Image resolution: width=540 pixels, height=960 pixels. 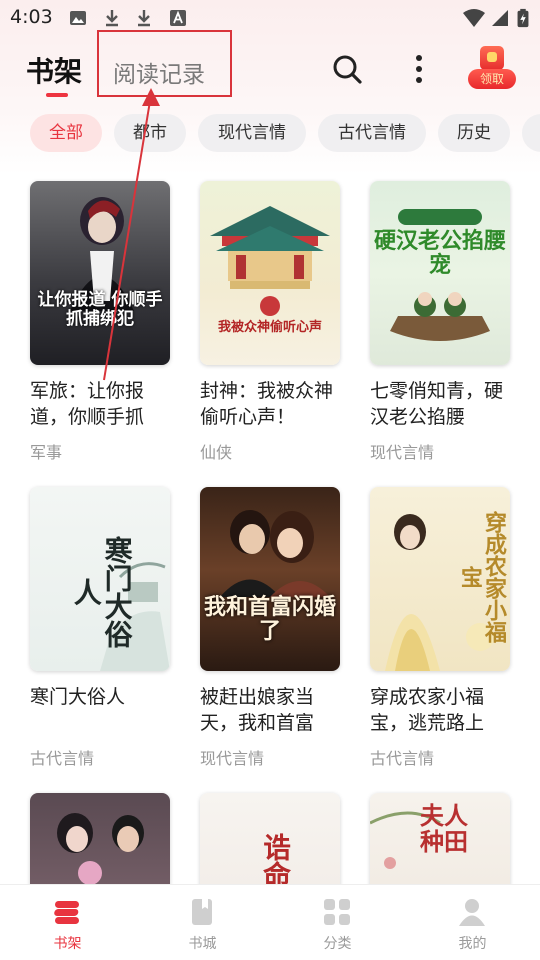 What do you see at coordinates (270, 619) in the screenshot?
I see `cover-title: 我和首富闪婚了` at bounding box center [270, 619].